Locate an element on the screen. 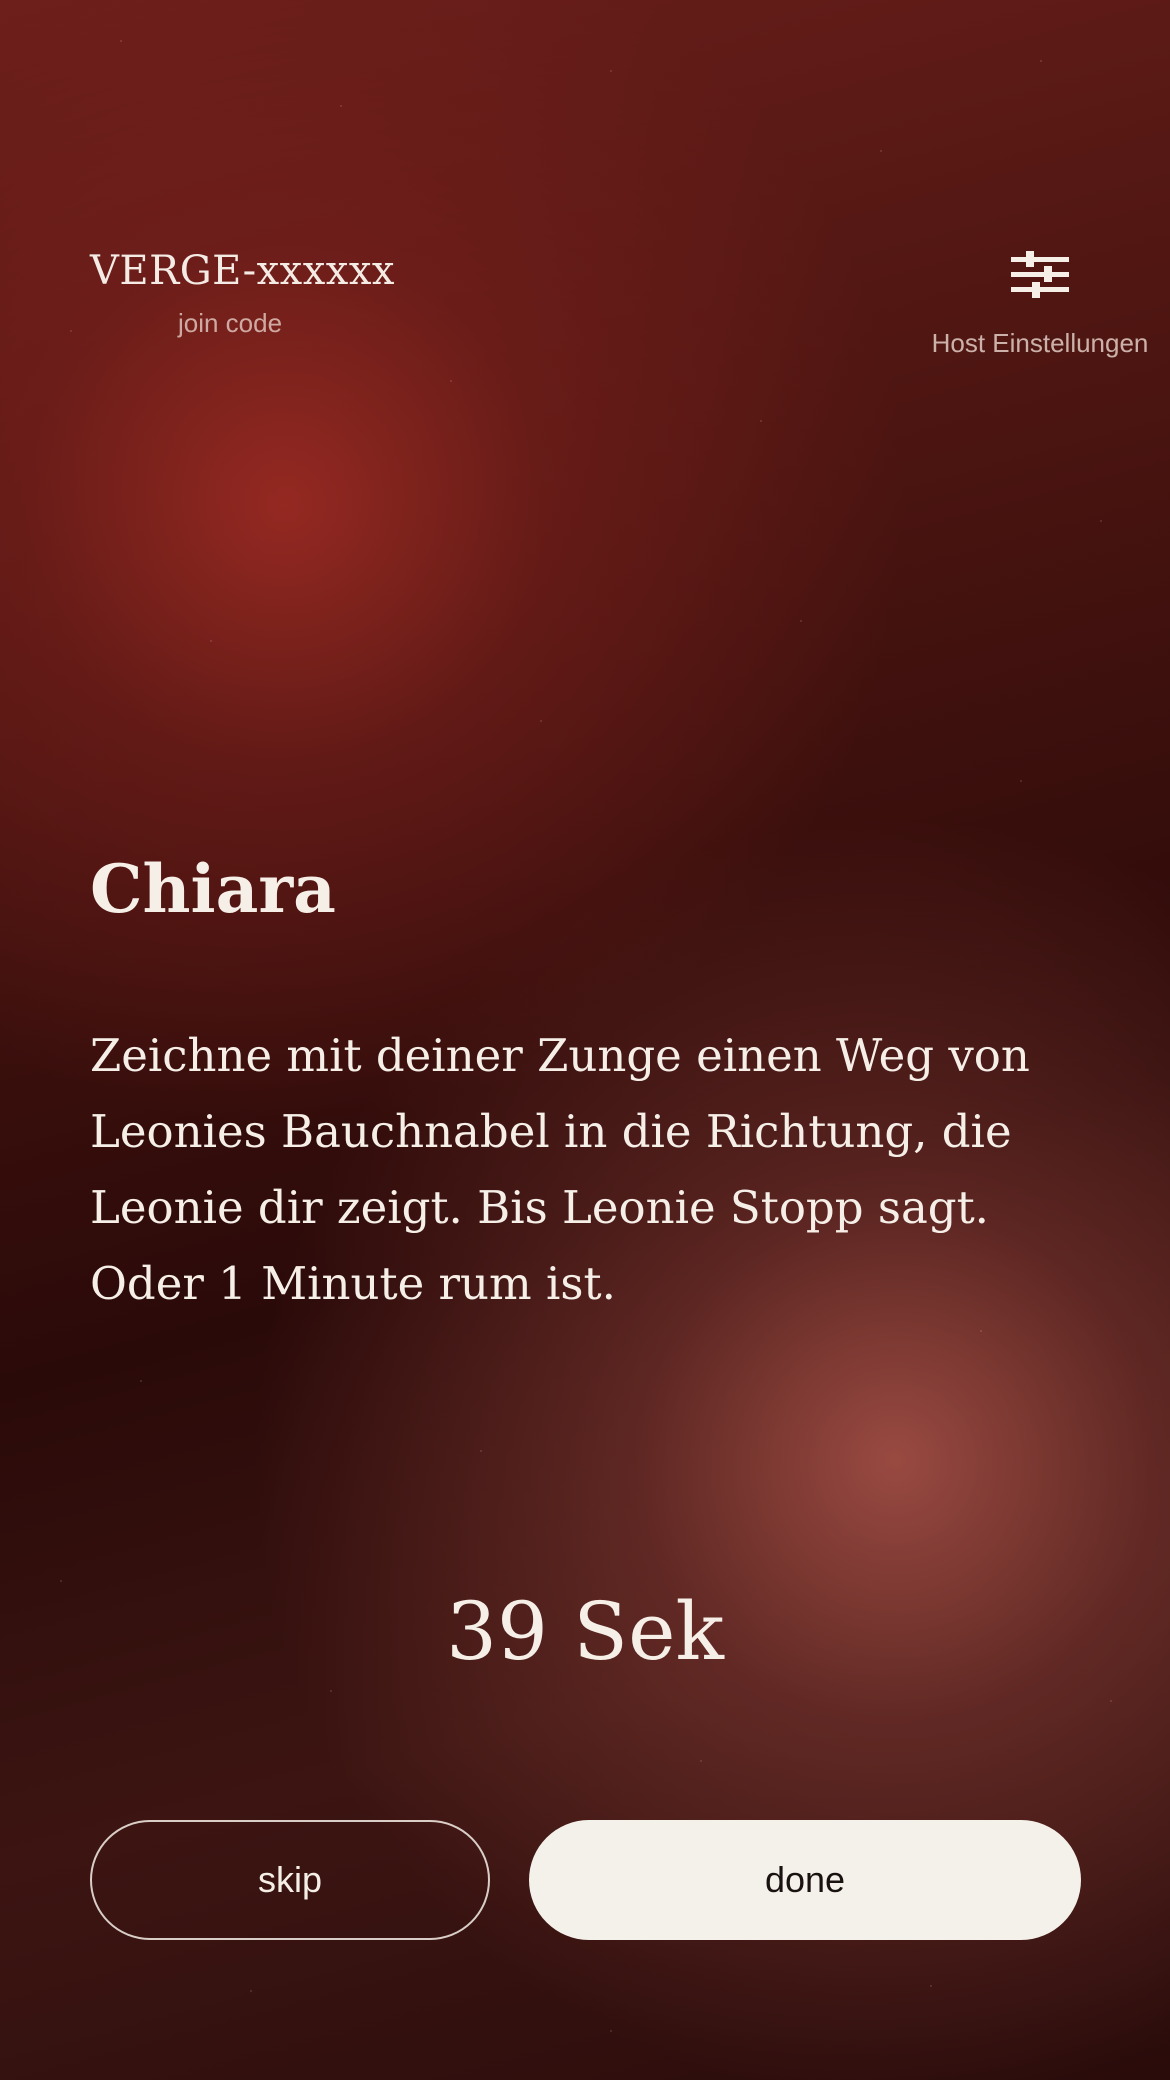  skip-button: skip is located at coordinates (290, 1880).